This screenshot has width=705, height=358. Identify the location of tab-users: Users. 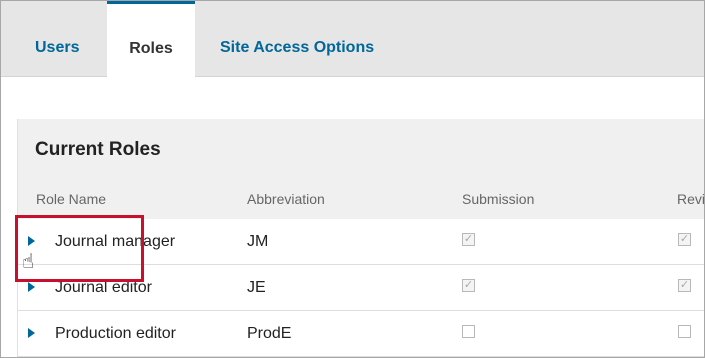
(57, 38).